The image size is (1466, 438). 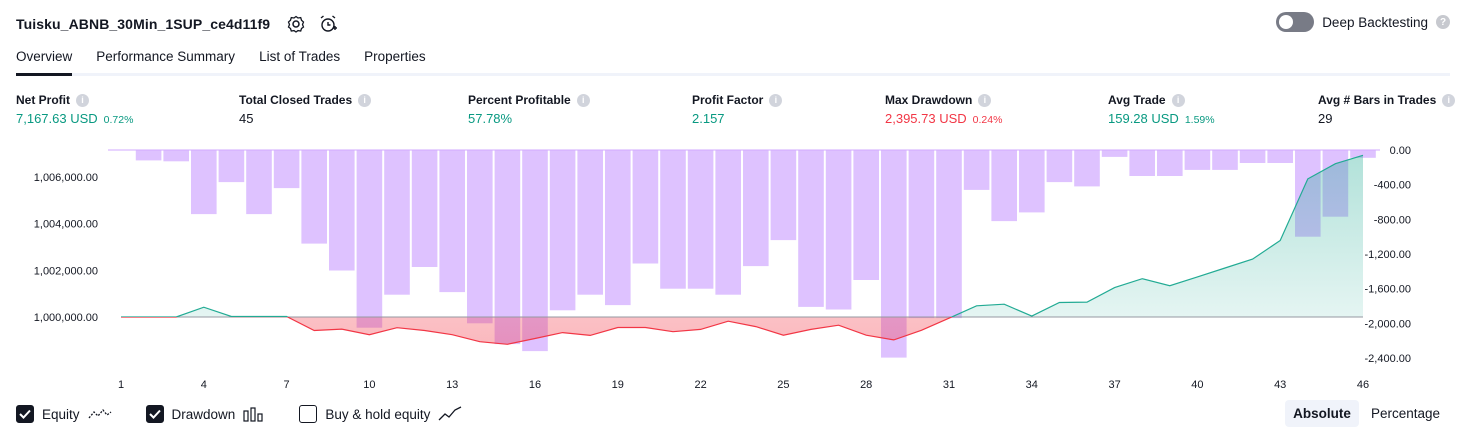 I want to click on stat-value: 159.28 USD, so click(x=1143, y=118).